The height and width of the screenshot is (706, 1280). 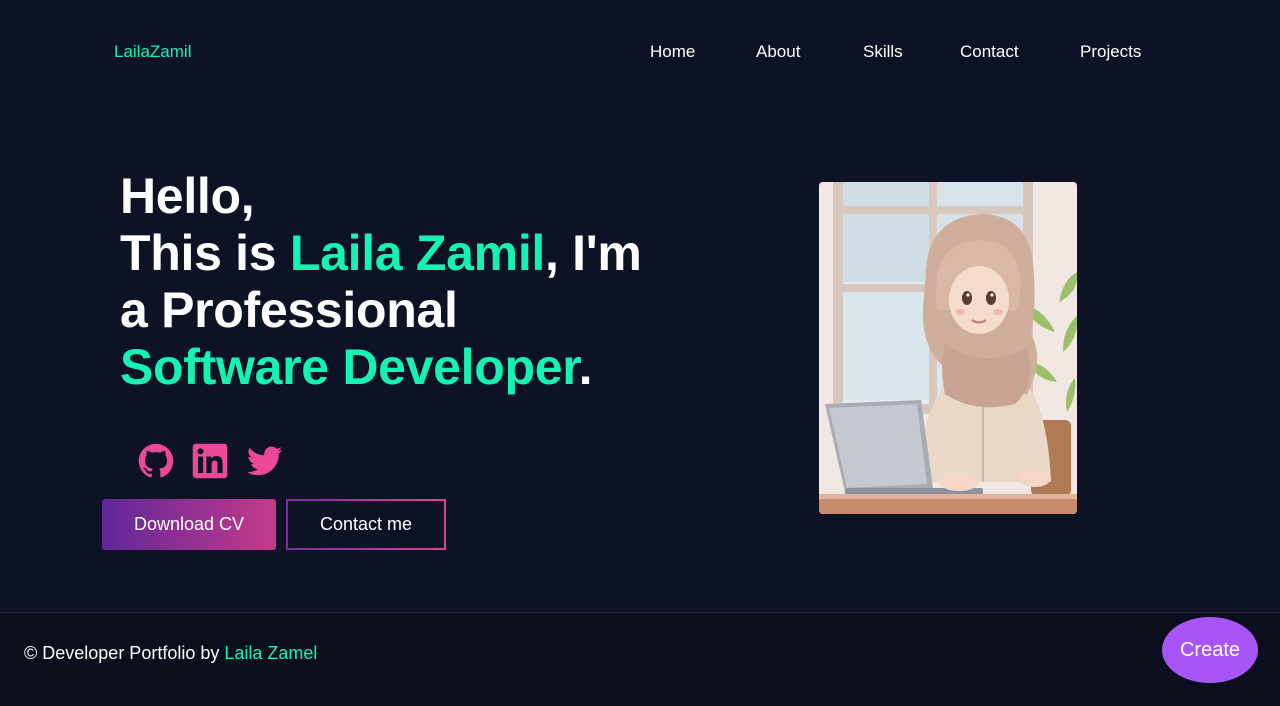 I want to click on contact-me-button: Contact me, so click(x=366, y=524).